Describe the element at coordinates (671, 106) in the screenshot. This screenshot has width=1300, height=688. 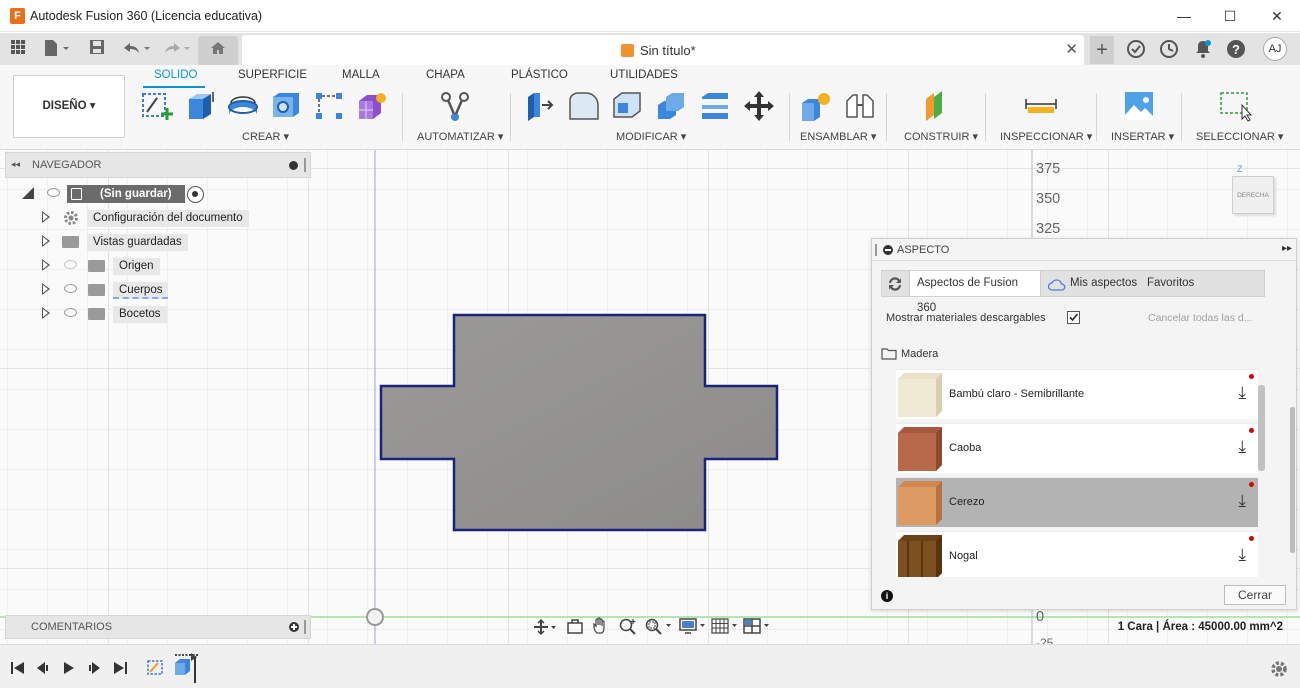
I see `combine-icon` at that location.